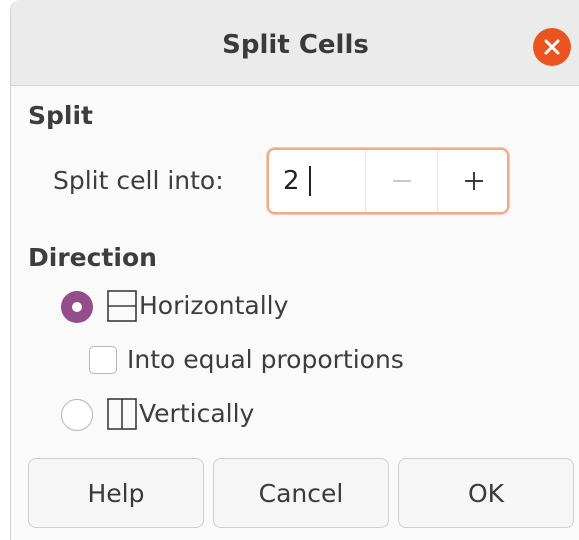 Image resolution: width=579 pixels, height=540 pixels. I want to click on decrement-button, so click(401, 181).